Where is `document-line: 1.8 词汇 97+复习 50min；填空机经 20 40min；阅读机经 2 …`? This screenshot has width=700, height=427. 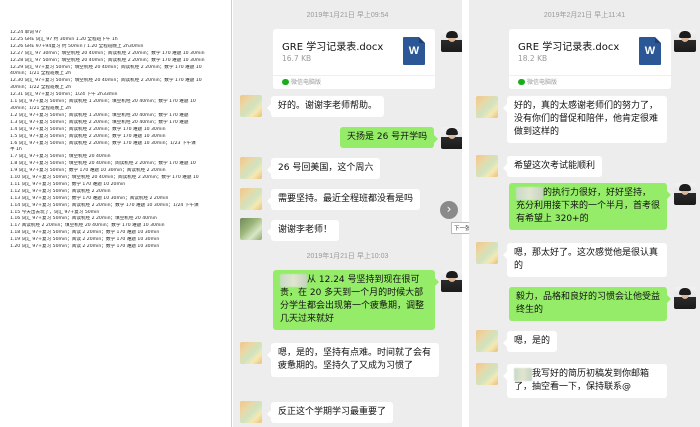
document-line: 1.8 词汇 97+复习 50min；填空机经 20 40min；阅读机经 2 … is located at coordinates (103, 164).